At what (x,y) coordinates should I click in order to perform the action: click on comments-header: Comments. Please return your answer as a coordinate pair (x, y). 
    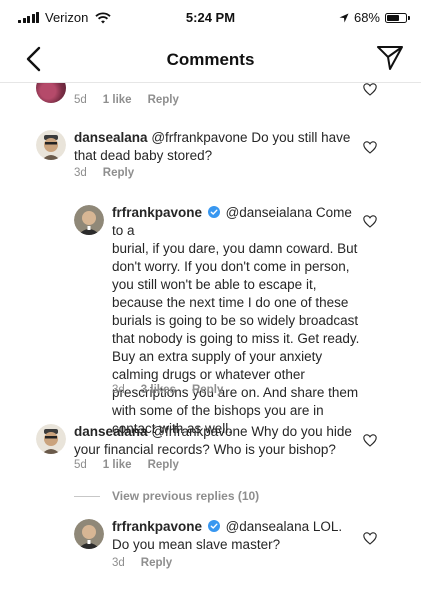
    Looking at the image, I should click on (210, 59).